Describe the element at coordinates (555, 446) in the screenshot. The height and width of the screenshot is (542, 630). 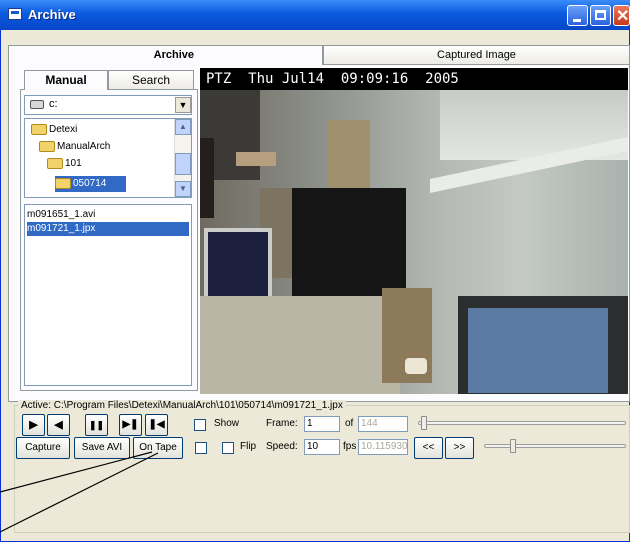
I see `speed-slider-track` at that location.